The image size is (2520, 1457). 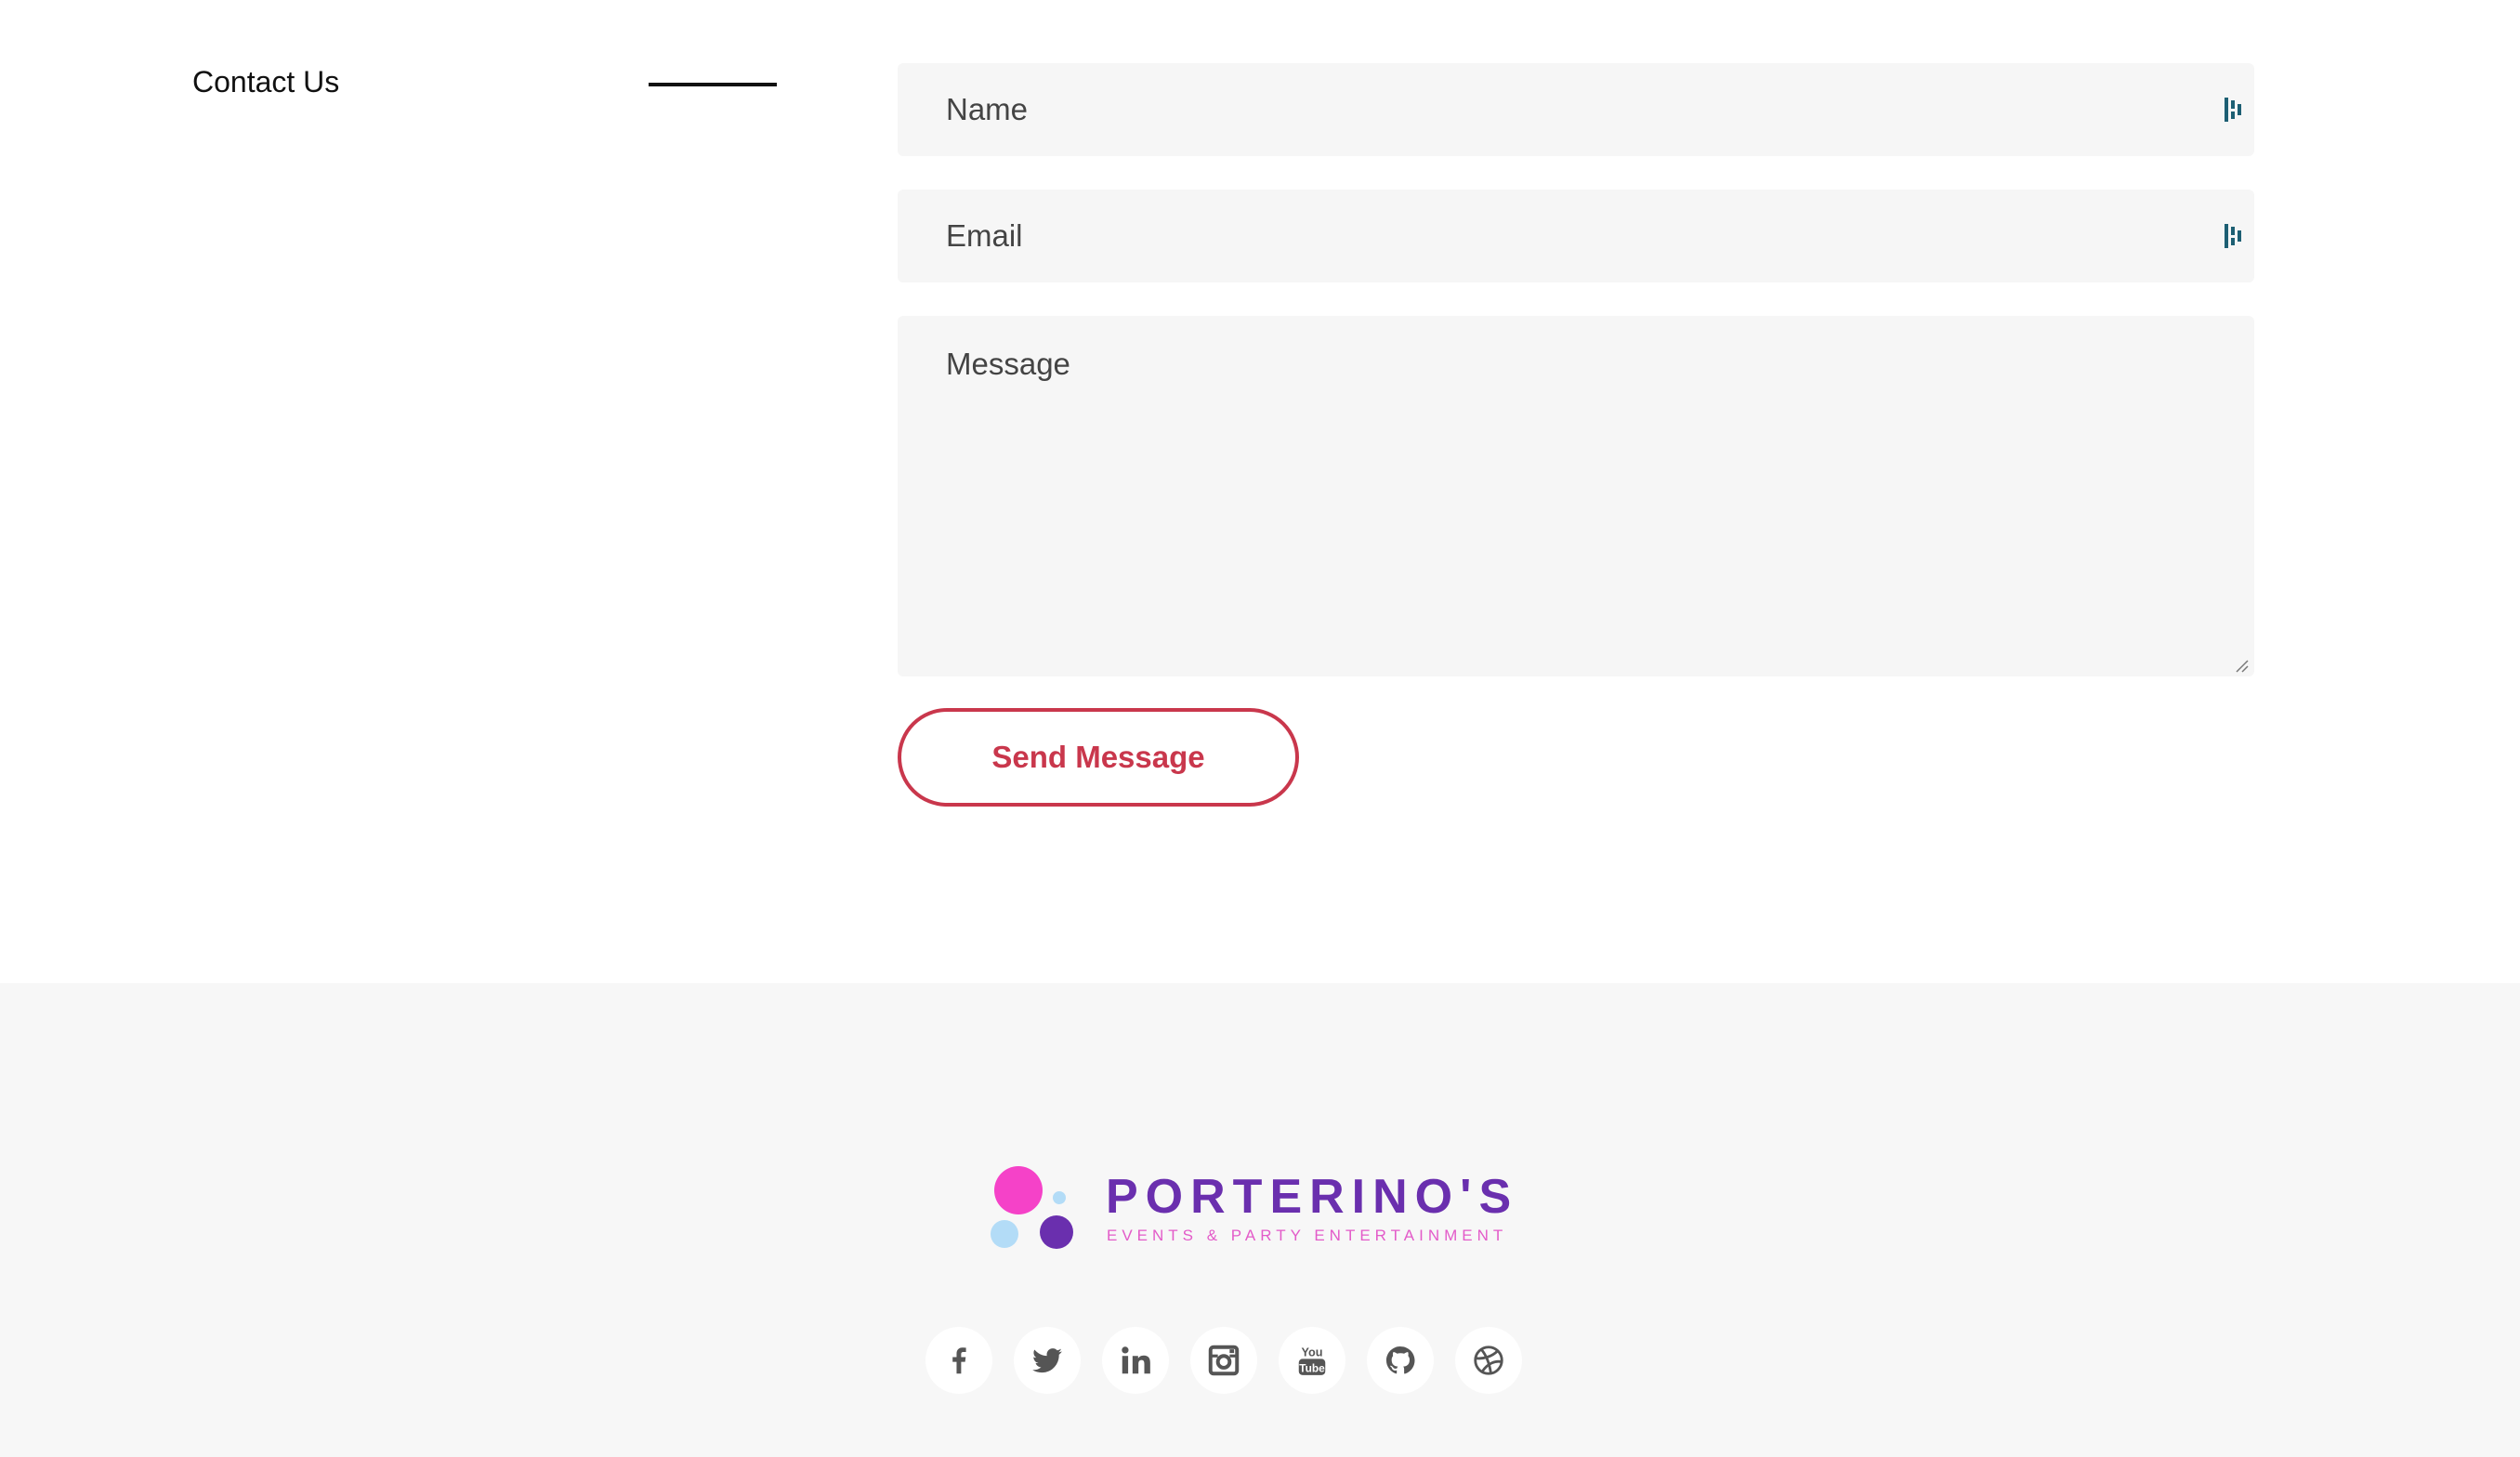 I want to click on instagram-icon, so click(x=1224, y=1360).